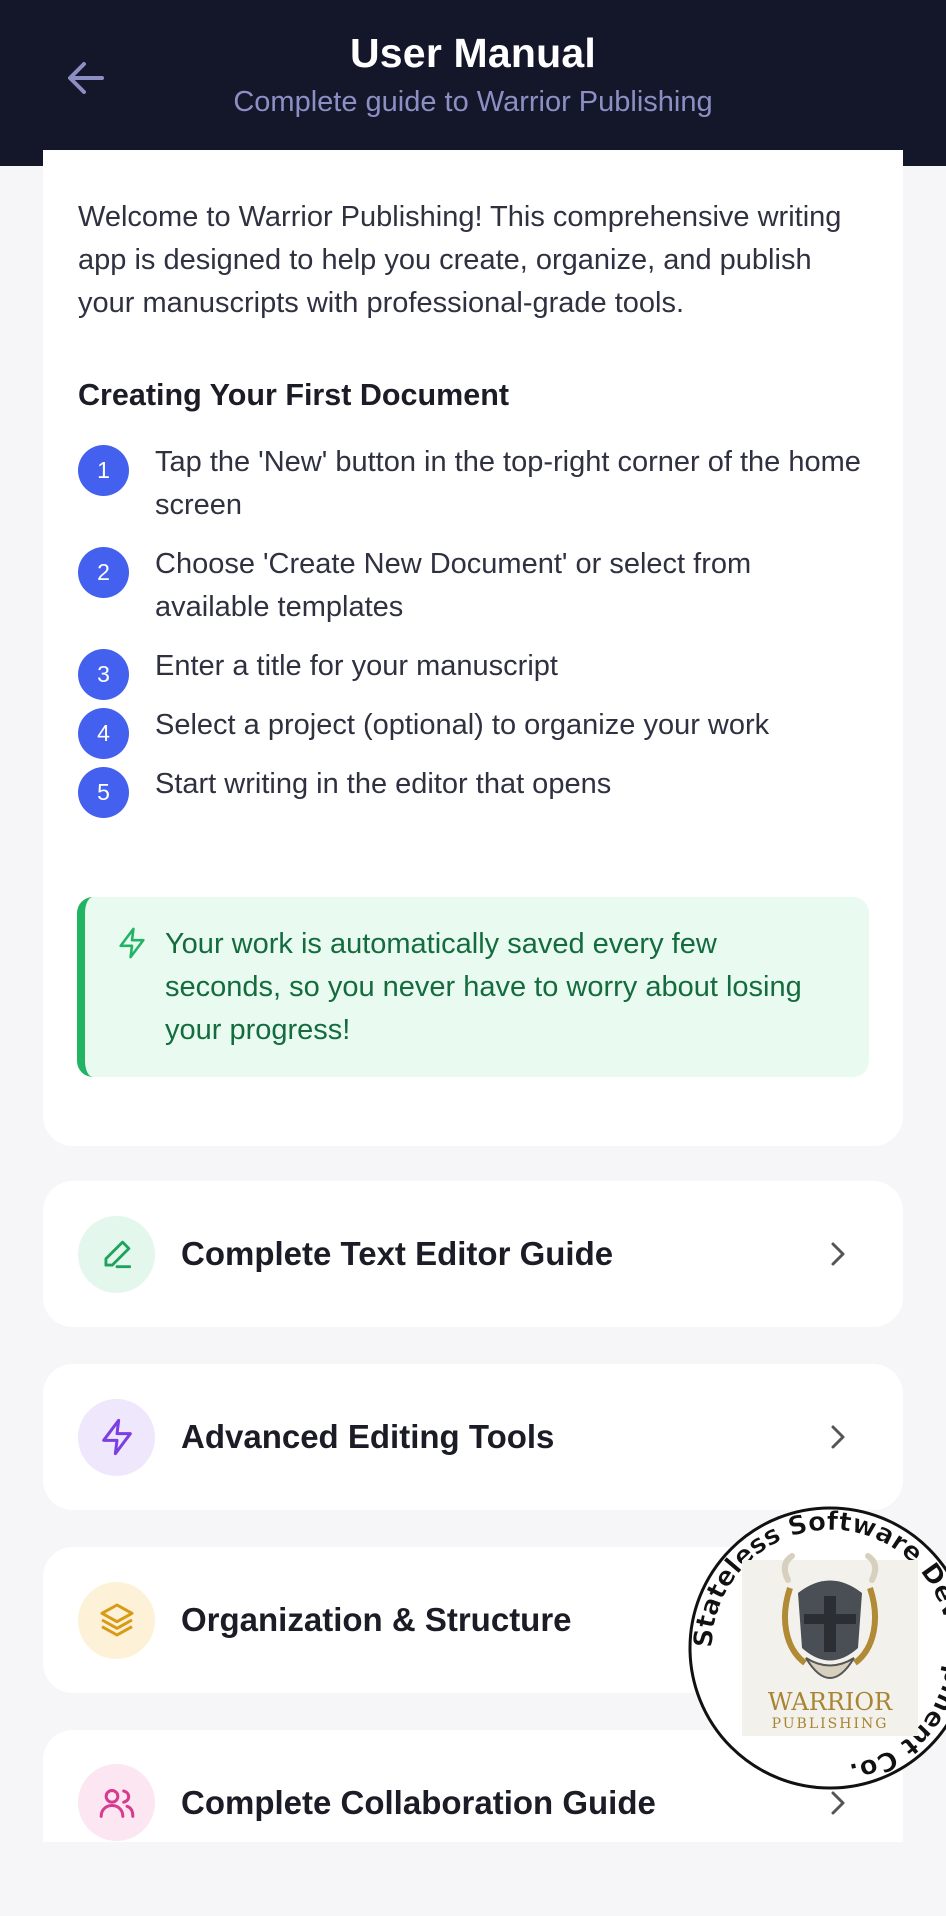 The width and height of the screenshot is (946, 1916). I want to click on svg-text: PUBLISHING, so click(830, 1724).